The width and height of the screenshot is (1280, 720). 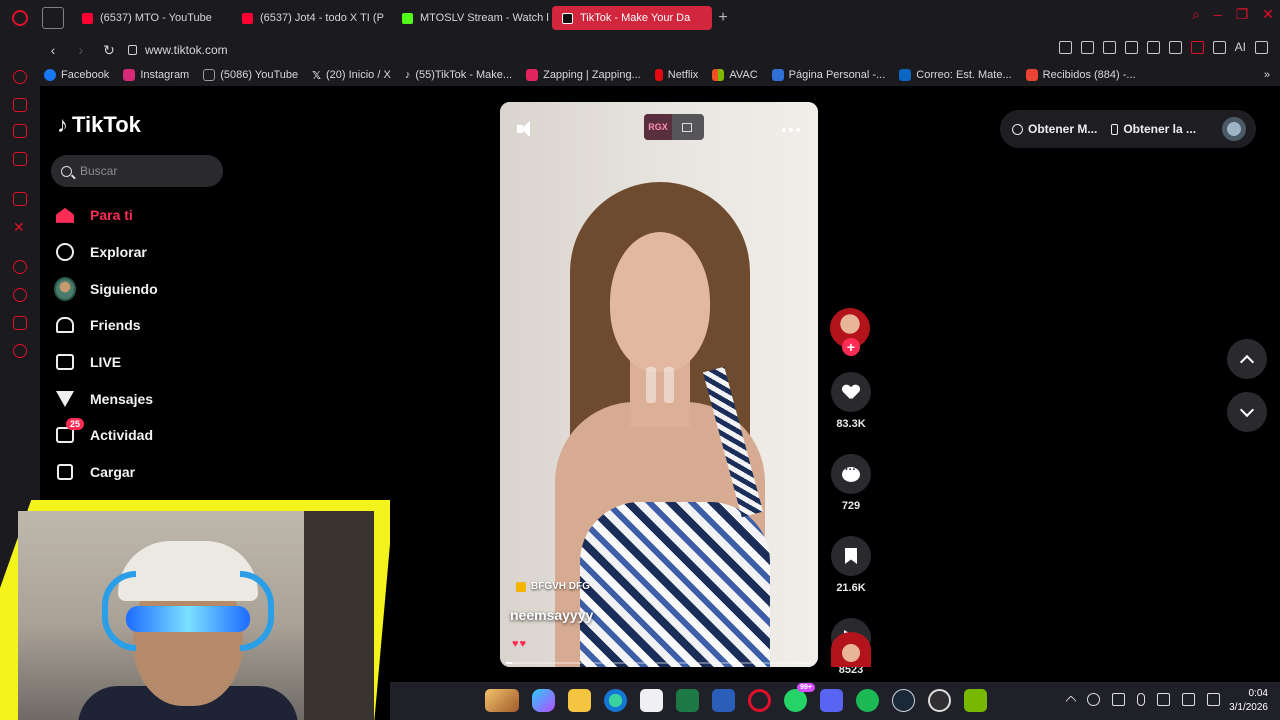 What do you see at coordinates (659, 663) in the screenshot?
I see `video-progress-bar` at bounding box center [659, 663].